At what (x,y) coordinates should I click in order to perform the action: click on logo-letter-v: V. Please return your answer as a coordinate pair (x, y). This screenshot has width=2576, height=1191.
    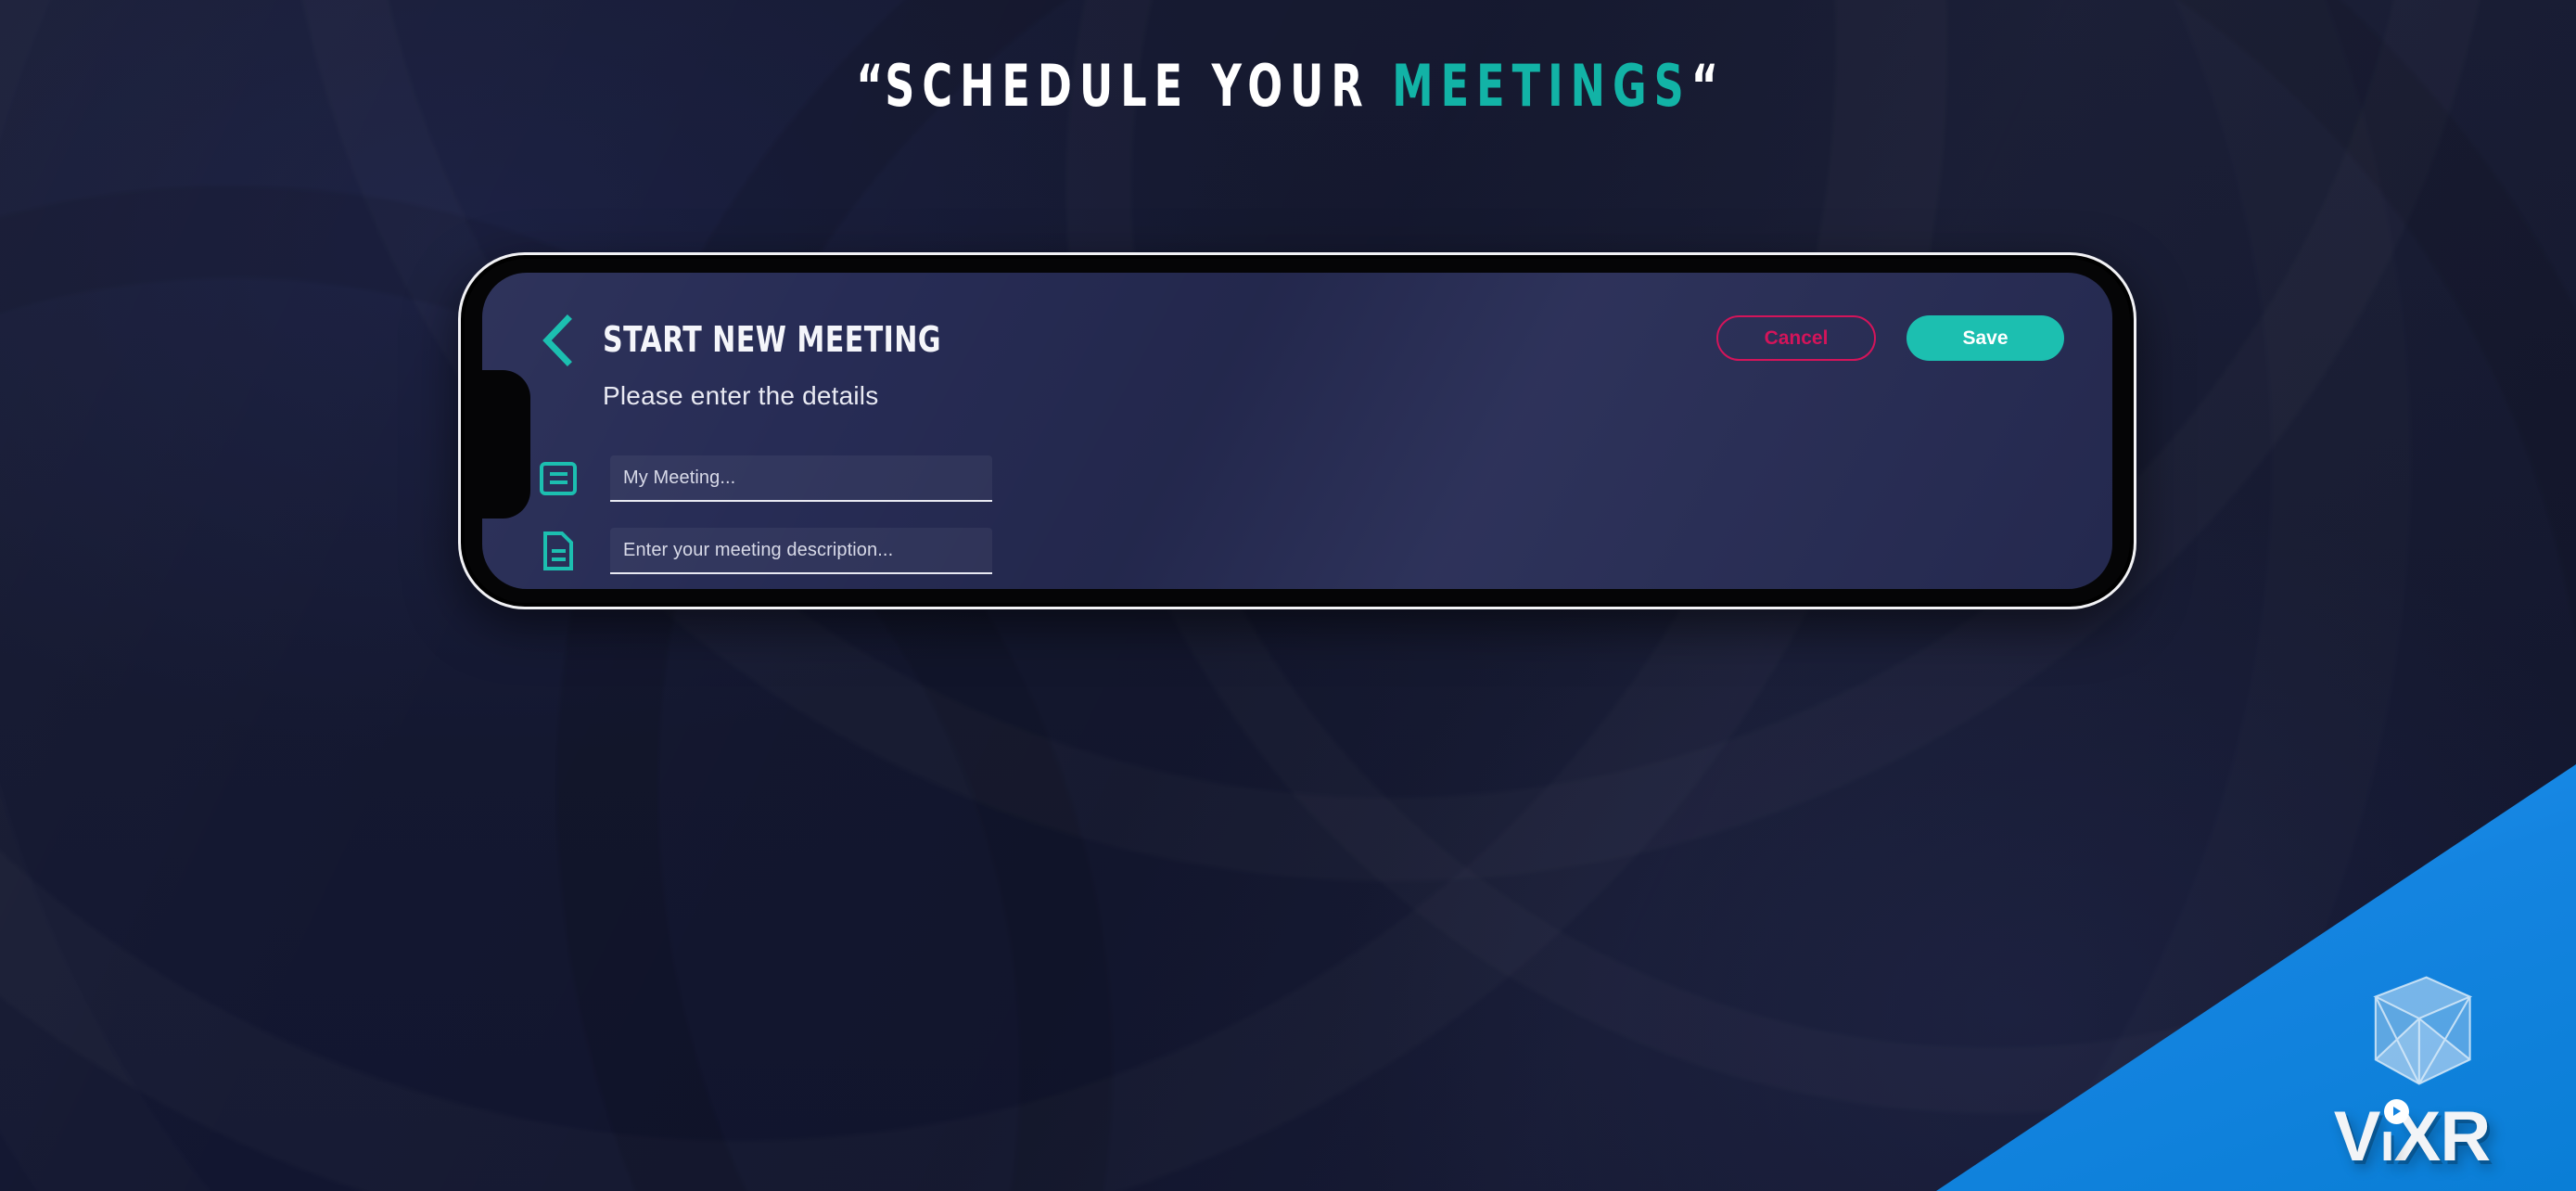
    Looking at the image, I should click on (2357, 1136).